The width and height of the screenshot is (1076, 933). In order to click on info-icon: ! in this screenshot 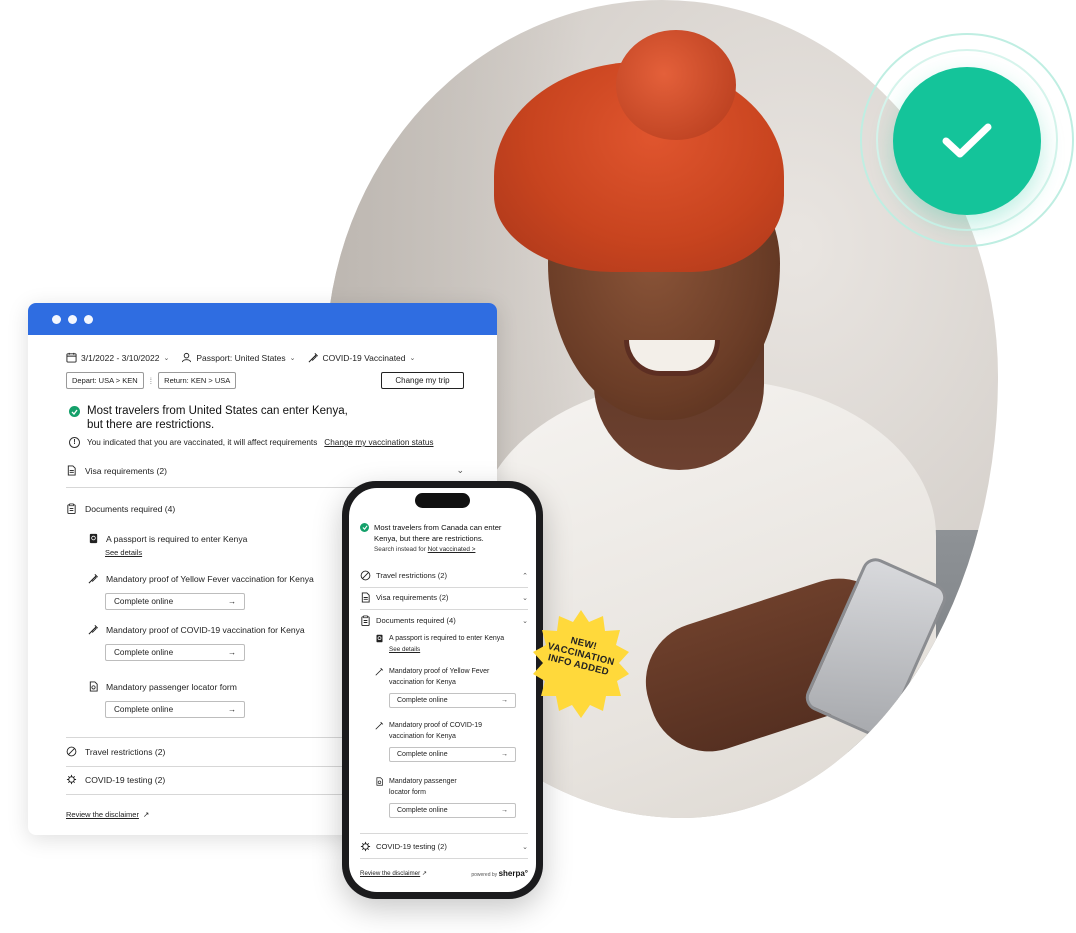, I will do `click(74, 442)`.